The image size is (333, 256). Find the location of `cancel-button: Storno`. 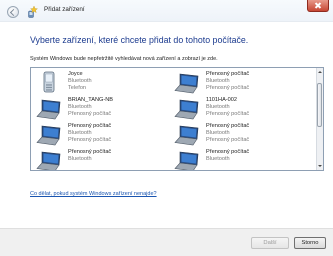

cancel-button: Storno is located at coordinates (310, 243).